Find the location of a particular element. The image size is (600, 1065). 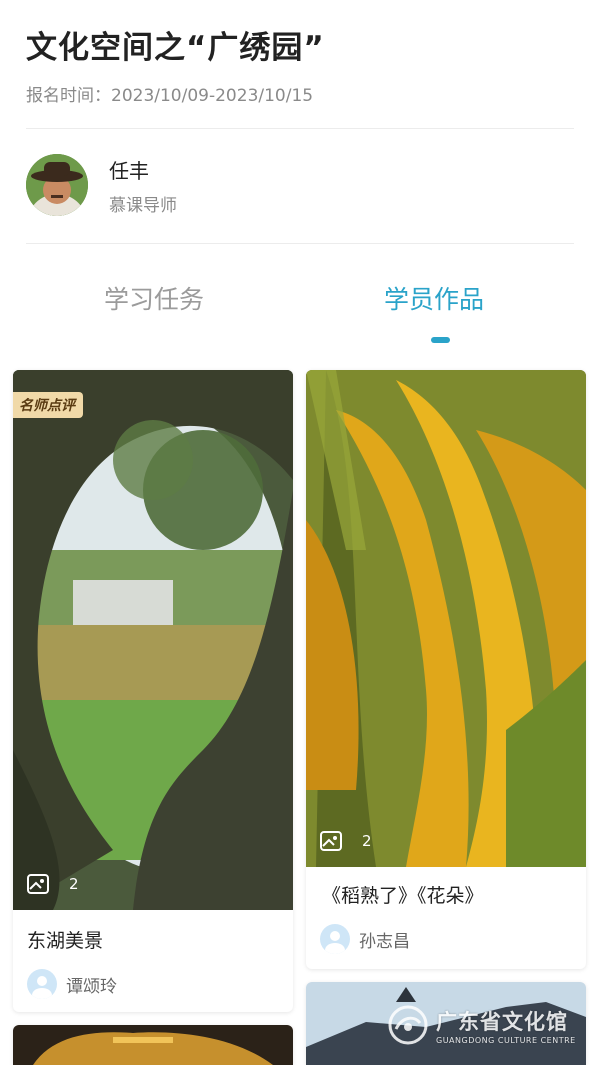

teacher-avatar is located at coordinates (57, 185).